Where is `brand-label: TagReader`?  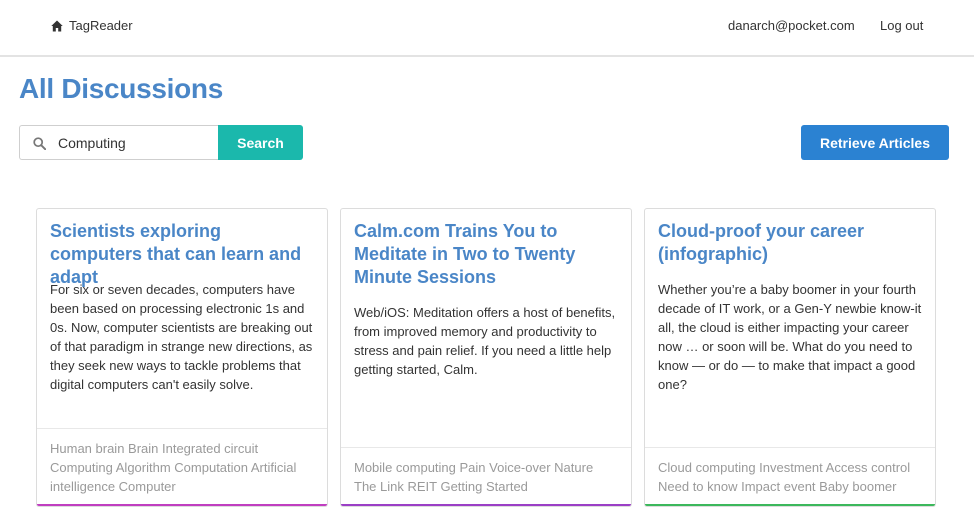 brand-label: TagReader is located at coordinates (101, 25).